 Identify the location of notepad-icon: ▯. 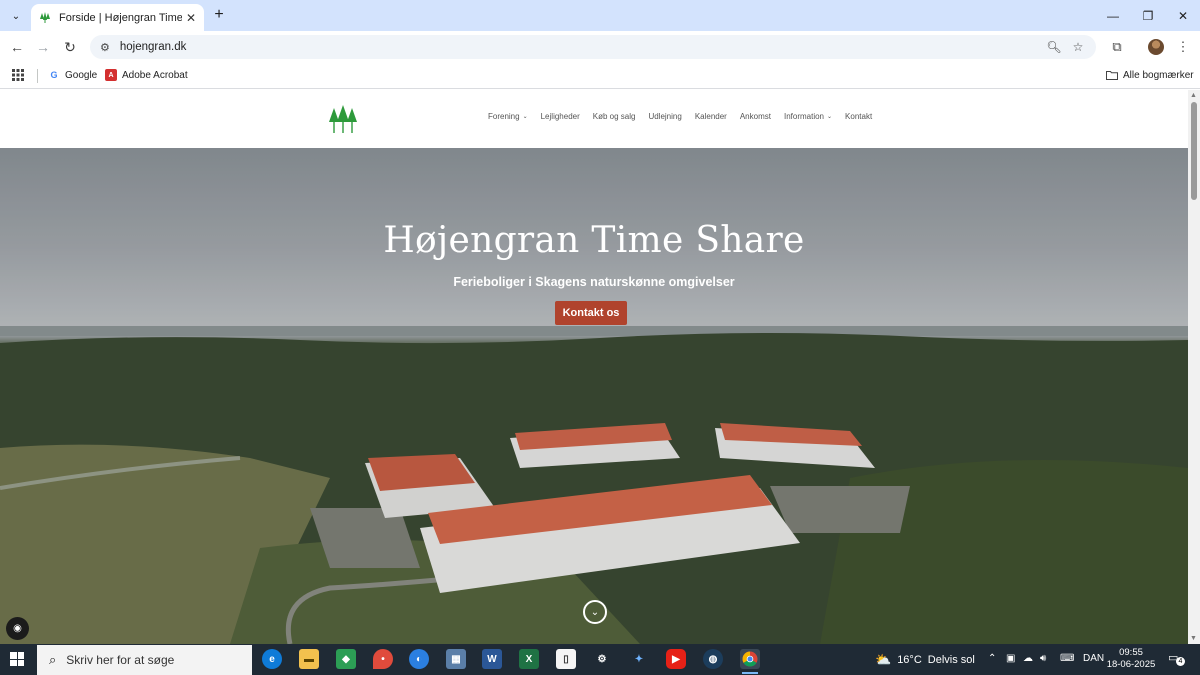
(566, 659).